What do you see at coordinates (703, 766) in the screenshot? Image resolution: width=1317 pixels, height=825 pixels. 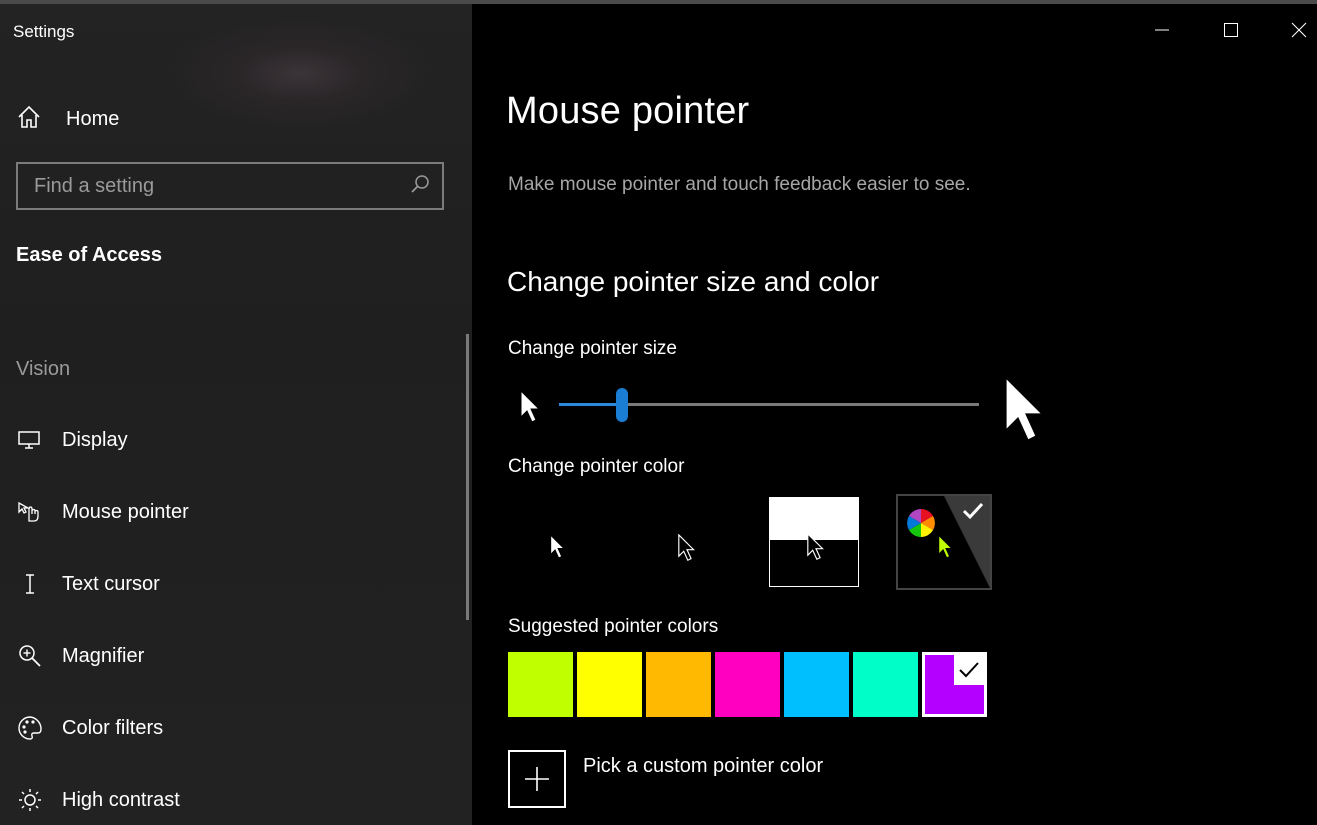 I see `custom-color-label: Pick a custom pointer color` at bounding box center [703, 766].